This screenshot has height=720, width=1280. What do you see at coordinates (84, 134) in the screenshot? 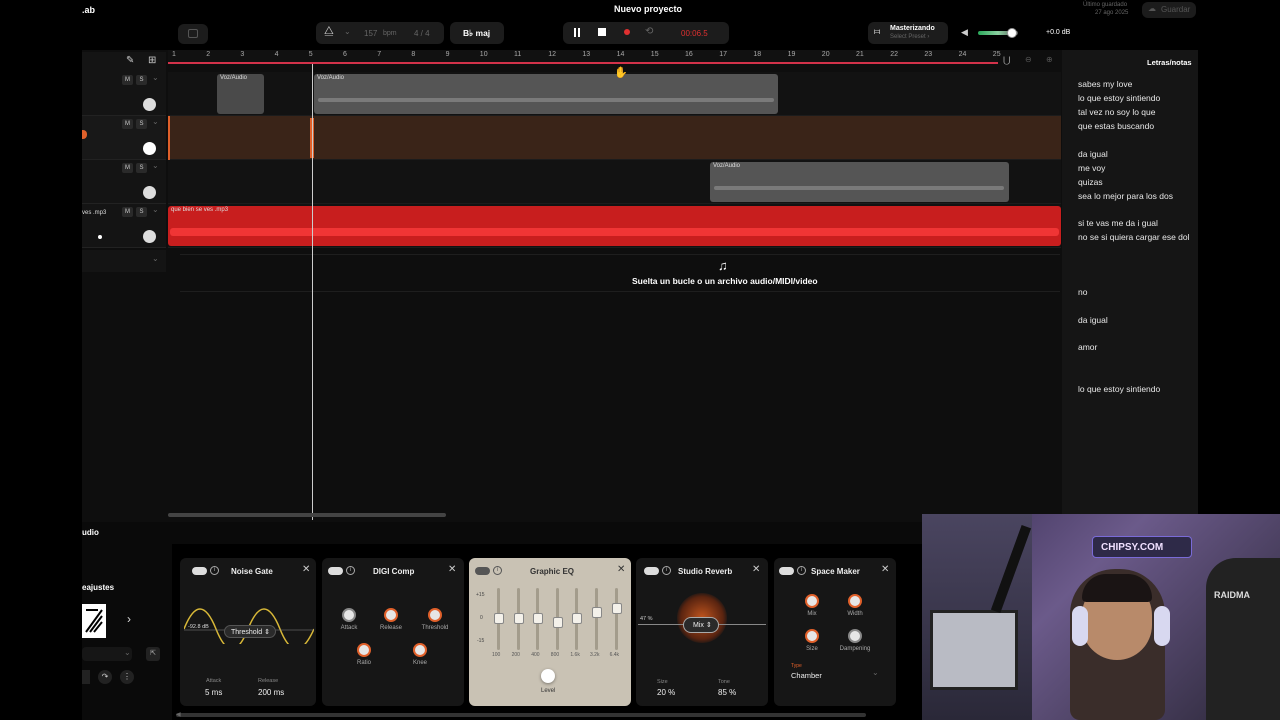
I see `record-arm-indicator` at bounding box center [84, 134].